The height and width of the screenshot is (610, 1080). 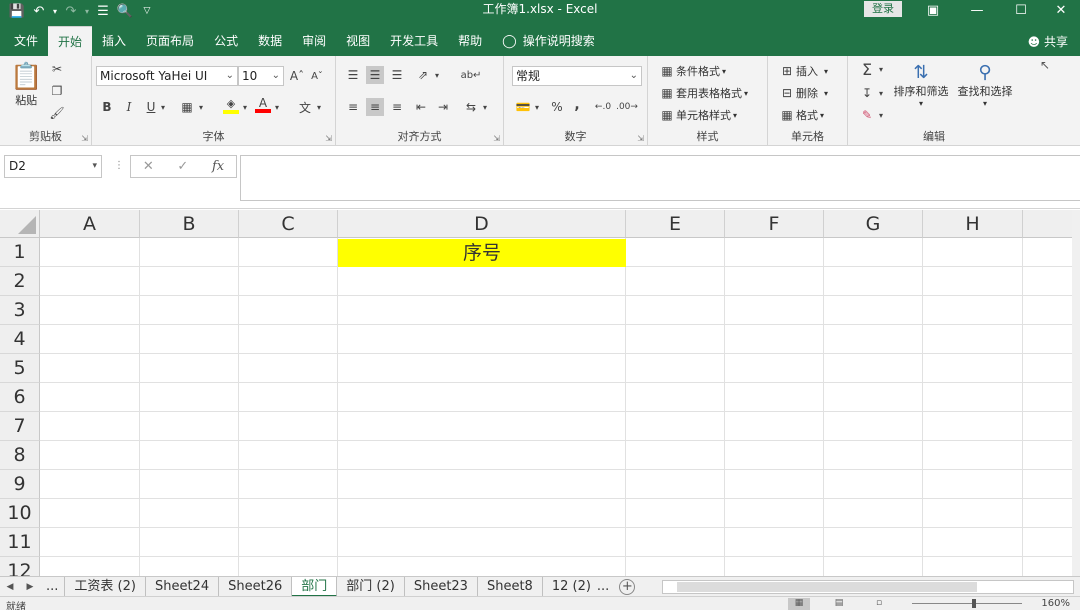 What do you see at coordinates (1045, 65) in the screenshot?
I see `collapse-ribbon-icon: ↖` at bounding box center [1045, 65].